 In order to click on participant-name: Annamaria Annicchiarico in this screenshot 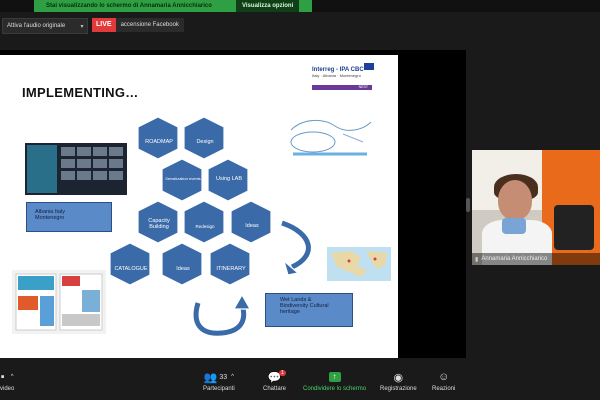, I will do `click(514, 259)`.